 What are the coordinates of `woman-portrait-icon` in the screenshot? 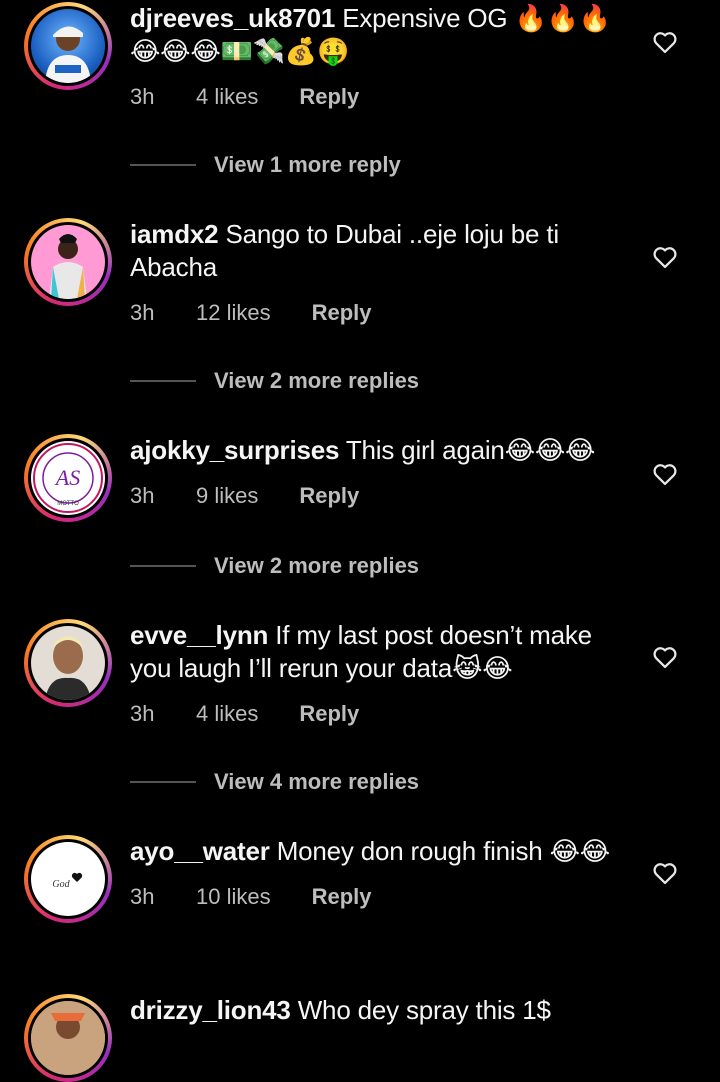 It's located at (68, 668).